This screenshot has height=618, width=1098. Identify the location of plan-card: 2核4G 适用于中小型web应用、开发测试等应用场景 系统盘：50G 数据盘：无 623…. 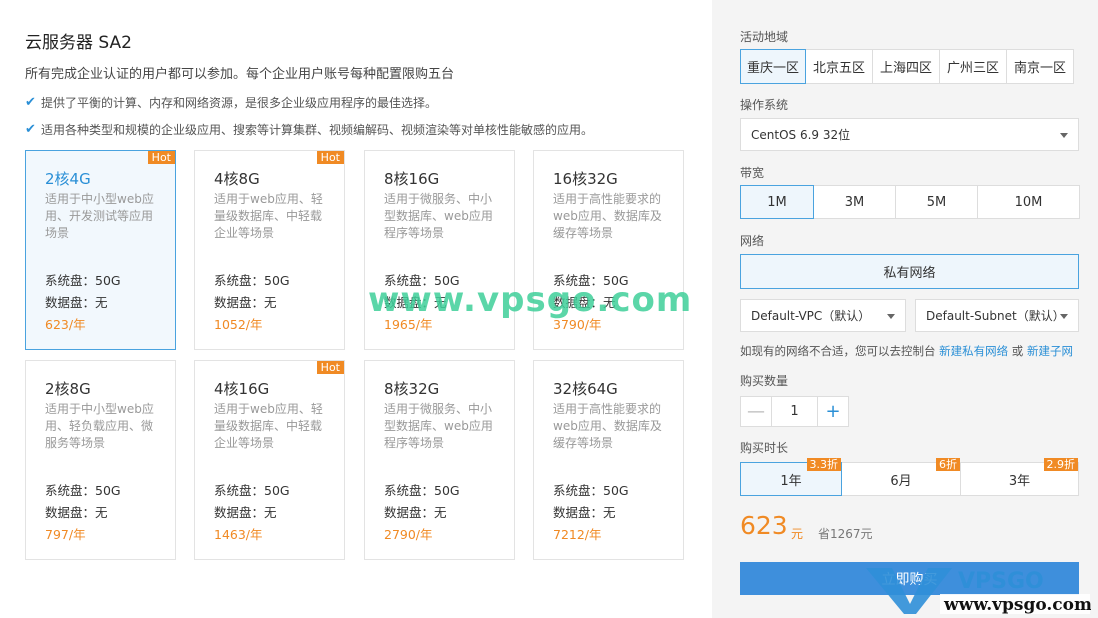
(100, 250).